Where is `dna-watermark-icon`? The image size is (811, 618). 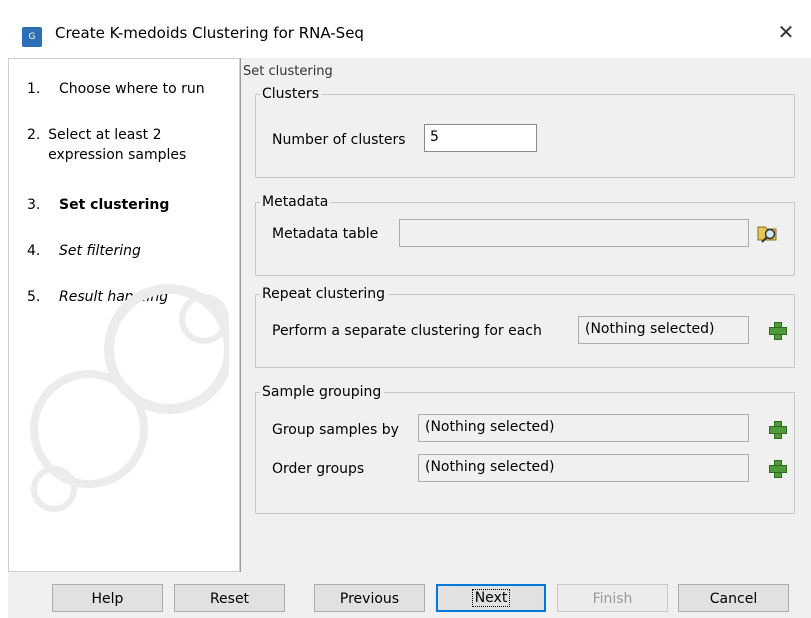 dna-watermark-icon is located at coordinates (129, 398).